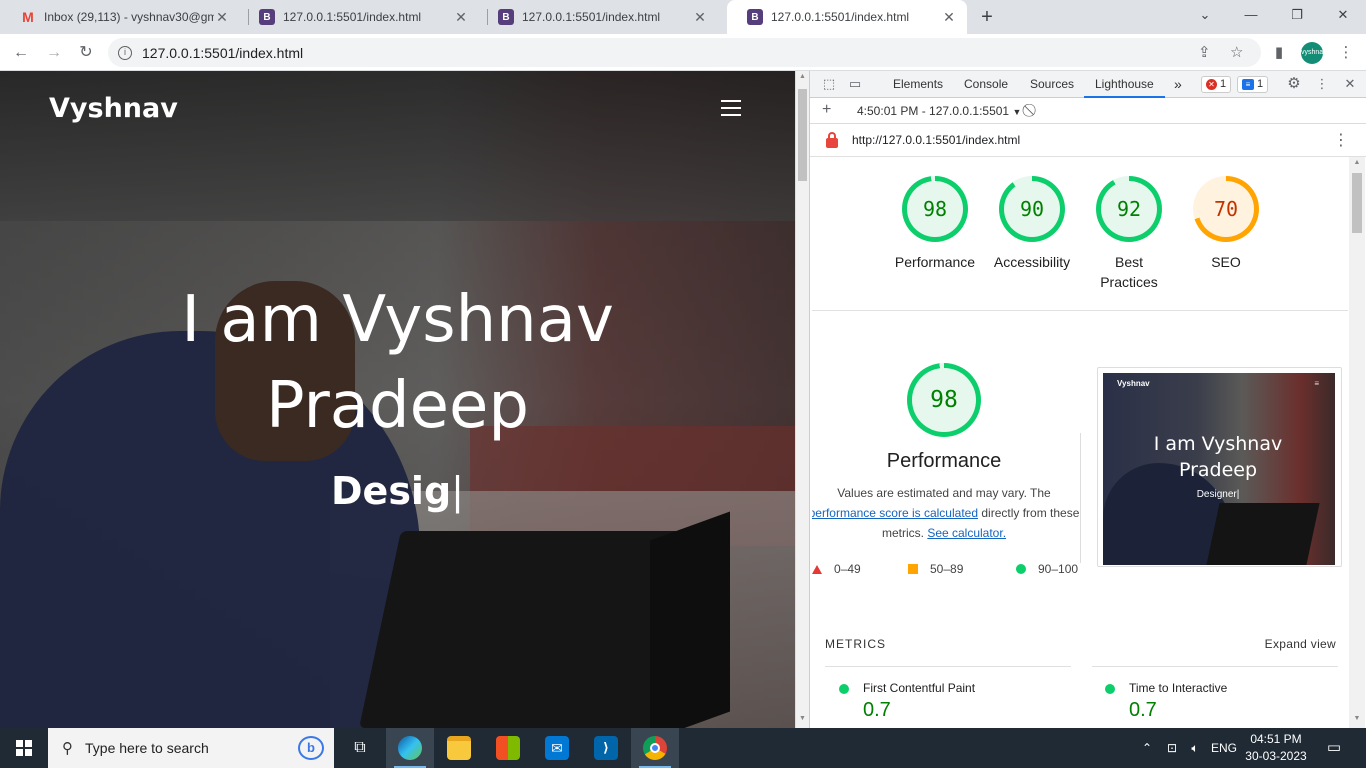 This screenshot has height=768, width=1366. I want to click on gauge-label: SEO, so click(1226, 262).